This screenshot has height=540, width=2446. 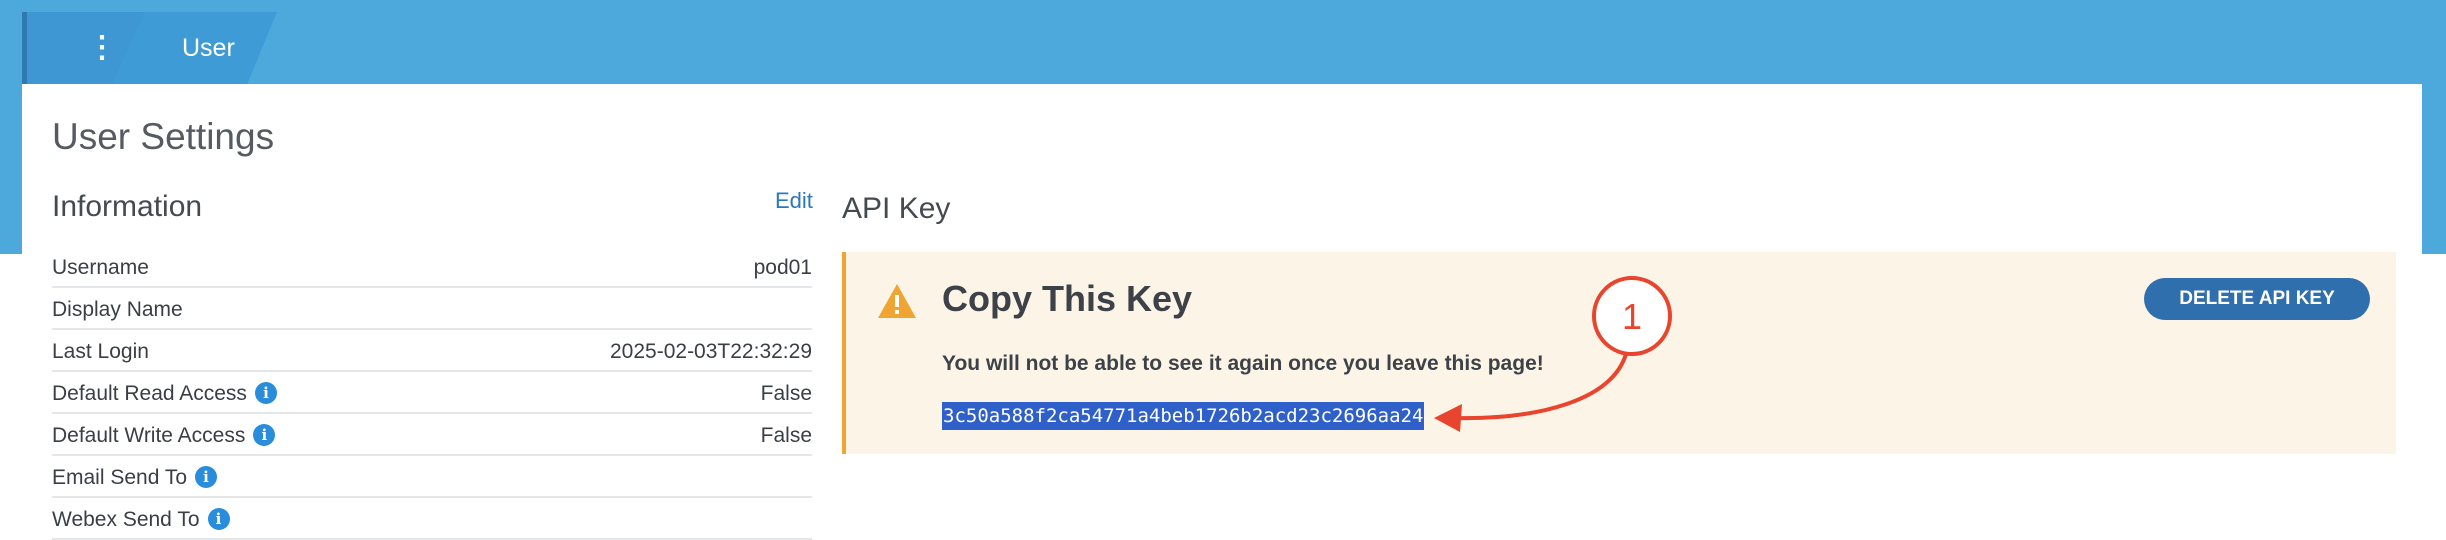 I want to click on info-label-wrap: Email Send To i, so click(x=135, y=478).